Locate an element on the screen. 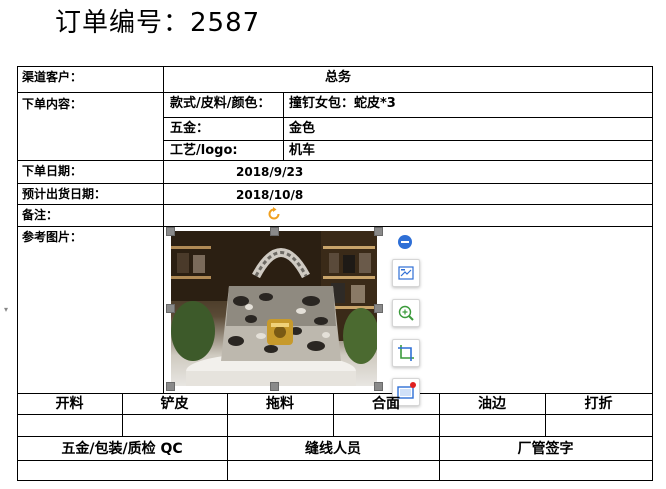  craft-label: 工艺/logo: is located at coordinates (204, 150).